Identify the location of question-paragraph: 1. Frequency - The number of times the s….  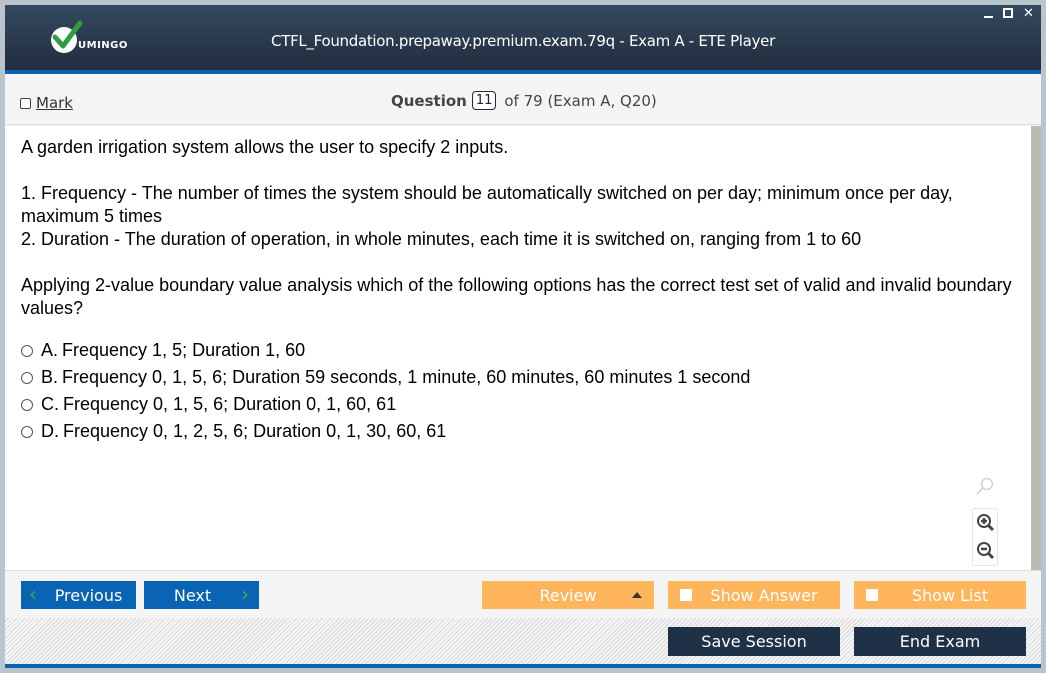
(487, 204).